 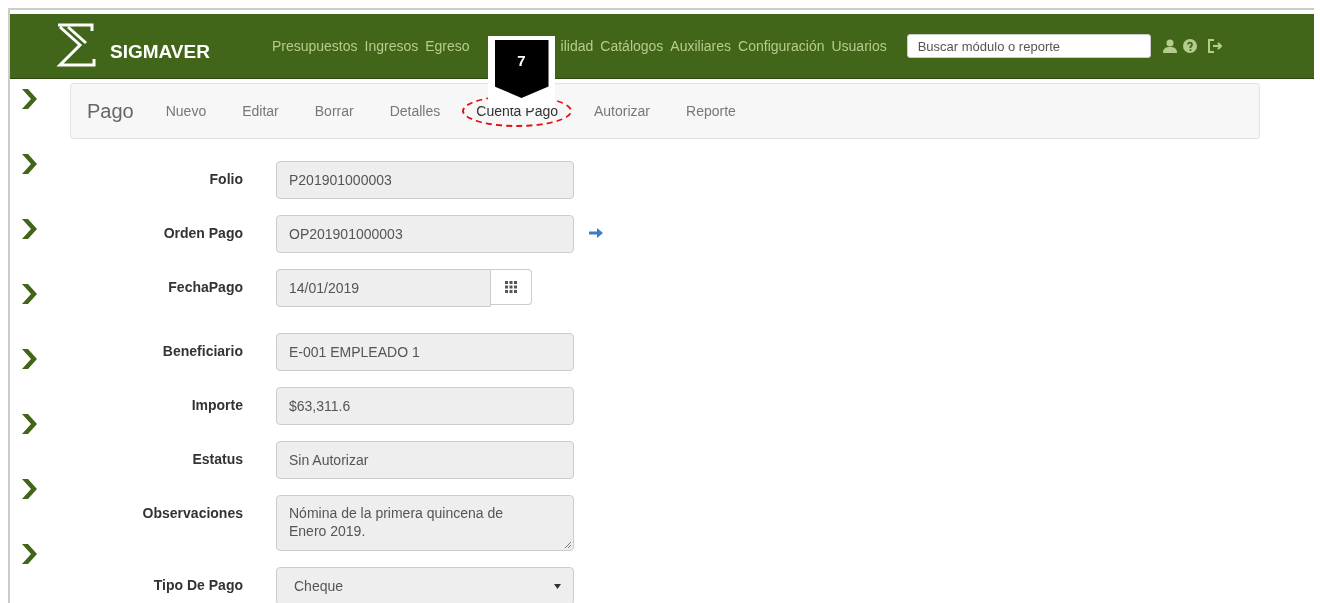 I want to click on input-field: $63,311.6, so click(x=425, y=406).